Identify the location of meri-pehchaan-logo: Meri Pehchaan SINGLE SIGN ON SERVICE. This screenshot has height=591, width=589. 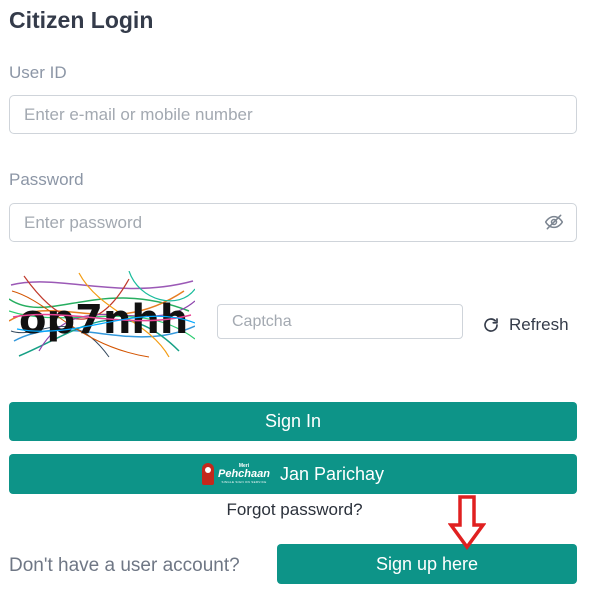
(235, 474).